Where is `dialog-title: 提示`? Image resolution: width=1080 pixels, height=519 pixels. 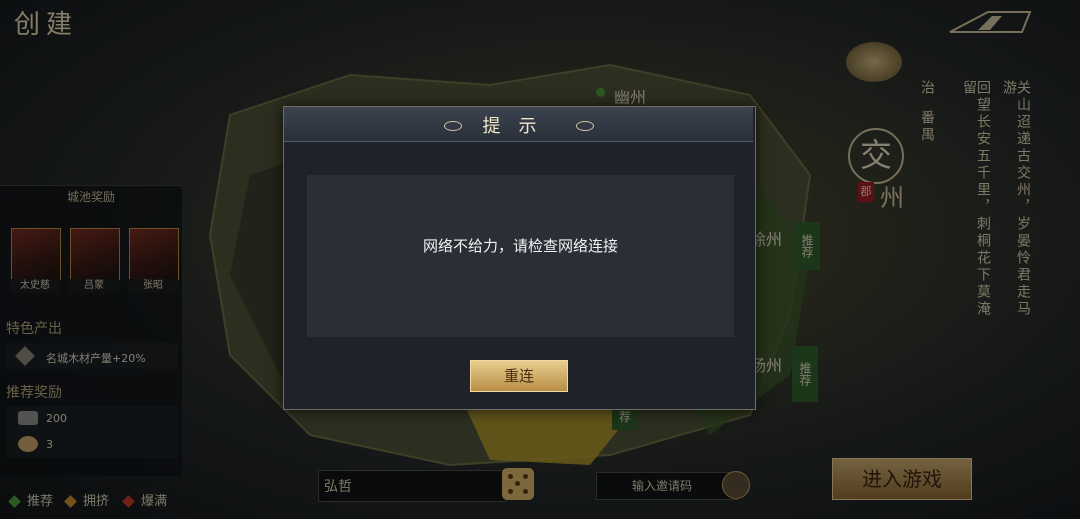
dialog-title: 提示 is located at coordinates (518, 126).